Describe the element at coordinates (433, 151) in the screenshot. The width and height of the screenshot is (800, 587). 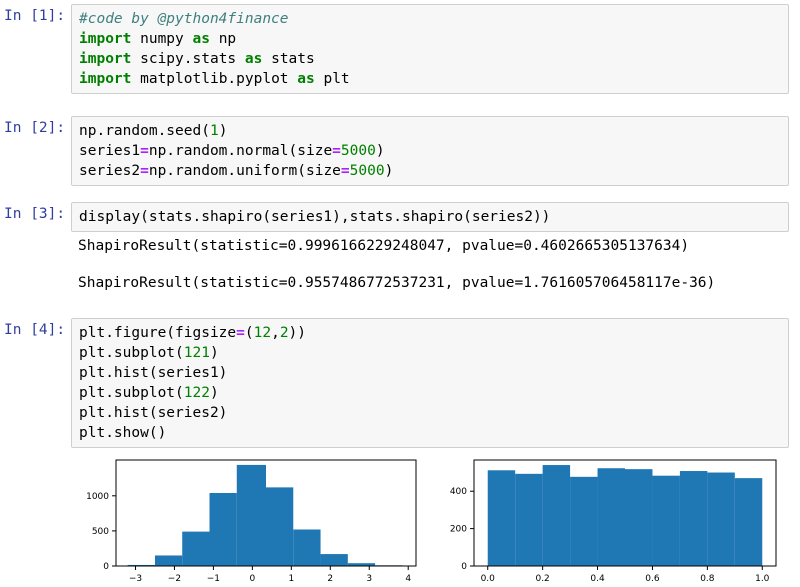
I see `code-line: series1=np.random.normal(size=5000)` at that location.